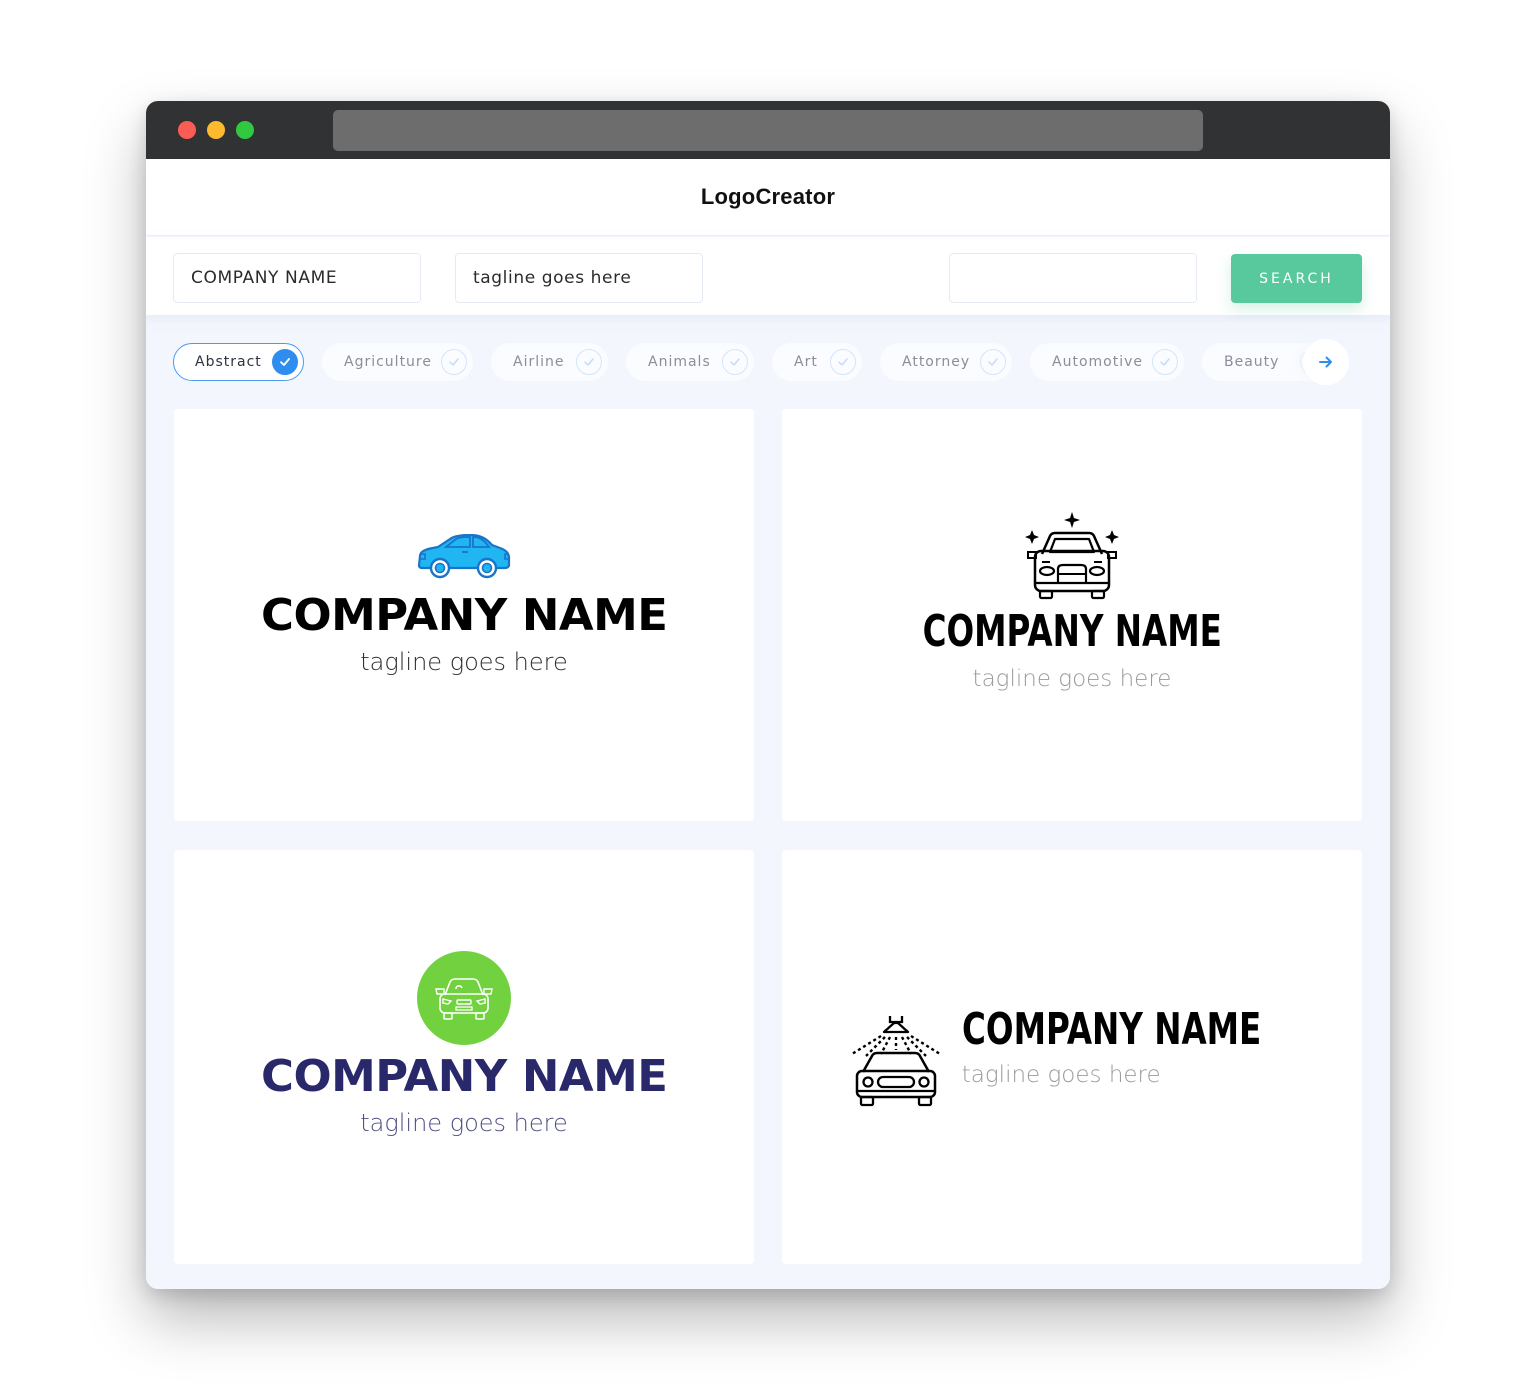 The height and width of the screenshot is (1390, 1536). Describe the element at coordinates (1296, 278) in the screenshot. I see `search-button: SEARCH` at that location.